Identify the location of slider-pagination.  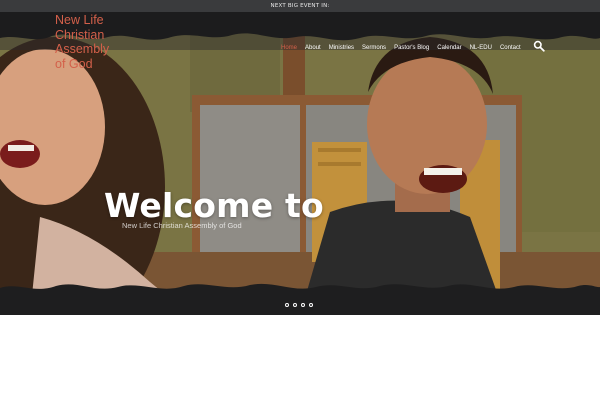
(301, 305).